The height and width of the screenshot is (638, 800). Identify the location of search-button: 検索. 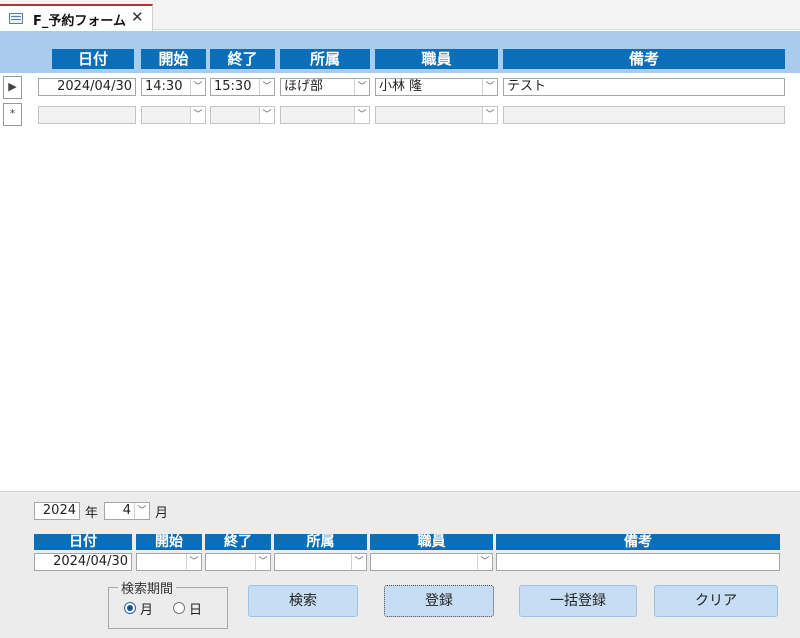
(303, 601).